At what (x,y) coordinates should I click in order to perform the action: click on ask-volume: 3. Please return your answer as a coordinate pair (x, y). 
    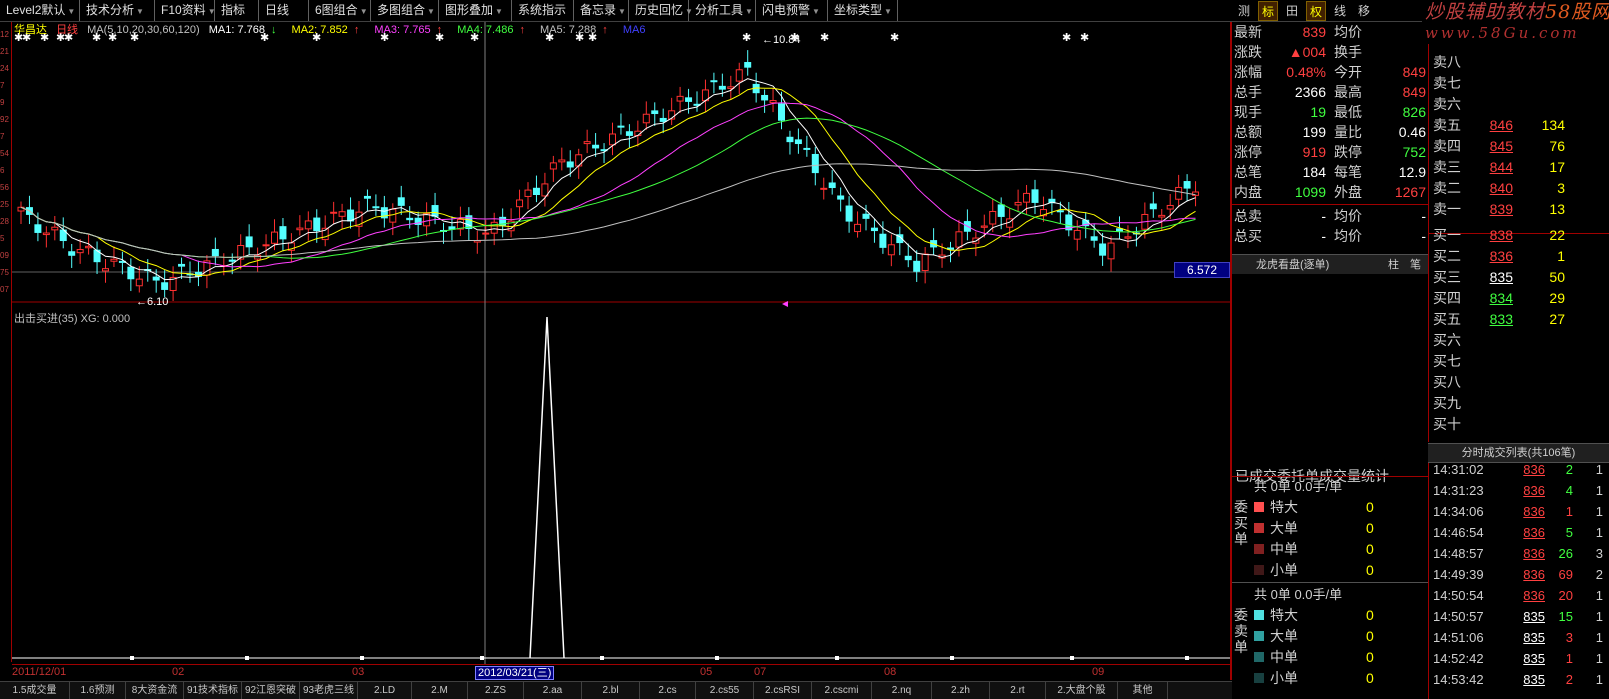
    Looking at the image, I should click on (1561, 188).